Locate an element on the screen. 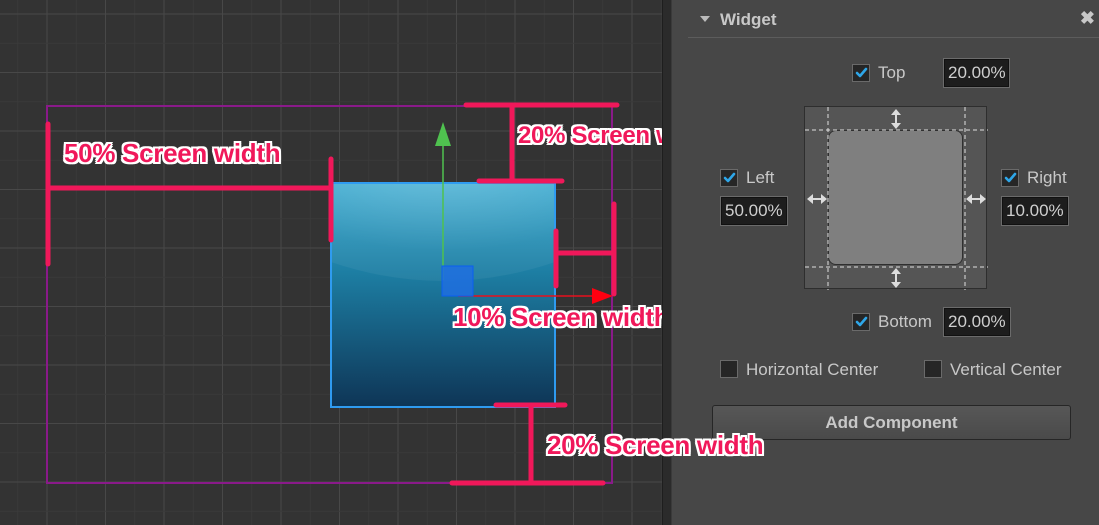 Image resolution: width=1099 pixels, height=525 pixels. right-anchor-arrow-icon is located at coordinates (976, 199).